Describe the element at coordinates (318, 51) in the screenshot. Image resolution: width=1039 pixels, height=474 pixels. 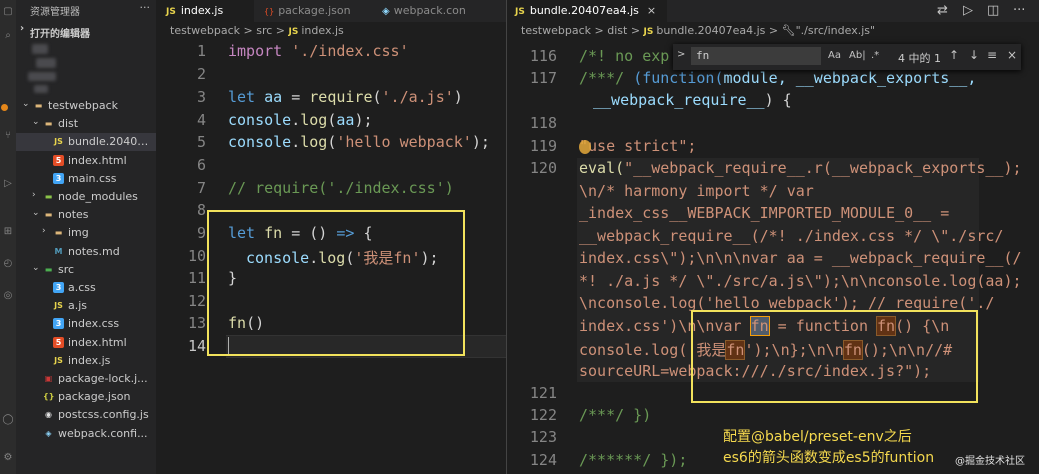
I see `code-line-1: import './index.css'` at that location.